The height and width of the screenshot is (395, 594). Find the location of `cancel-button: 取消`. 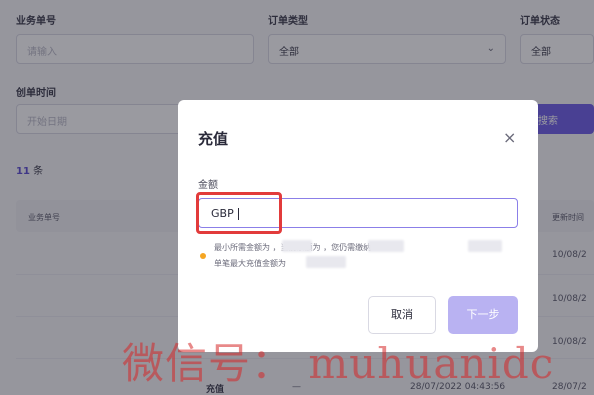

cancel-button: 取消 is located at coordinates (402, 315).